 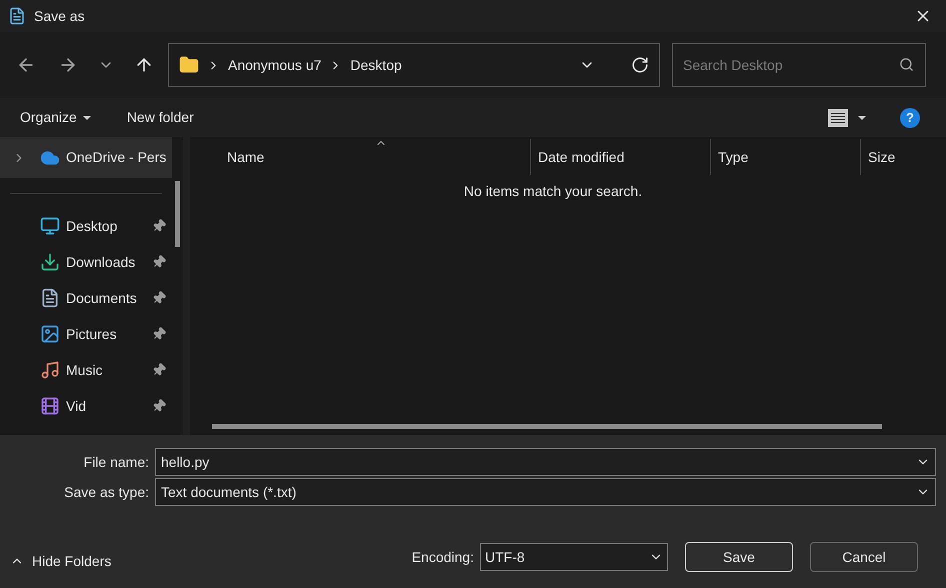 What do you see at coordinates (414, 65) in the screenshot?
I see `address-bar: Anonymous u7 Desktop` at bounding box center [414, 65].